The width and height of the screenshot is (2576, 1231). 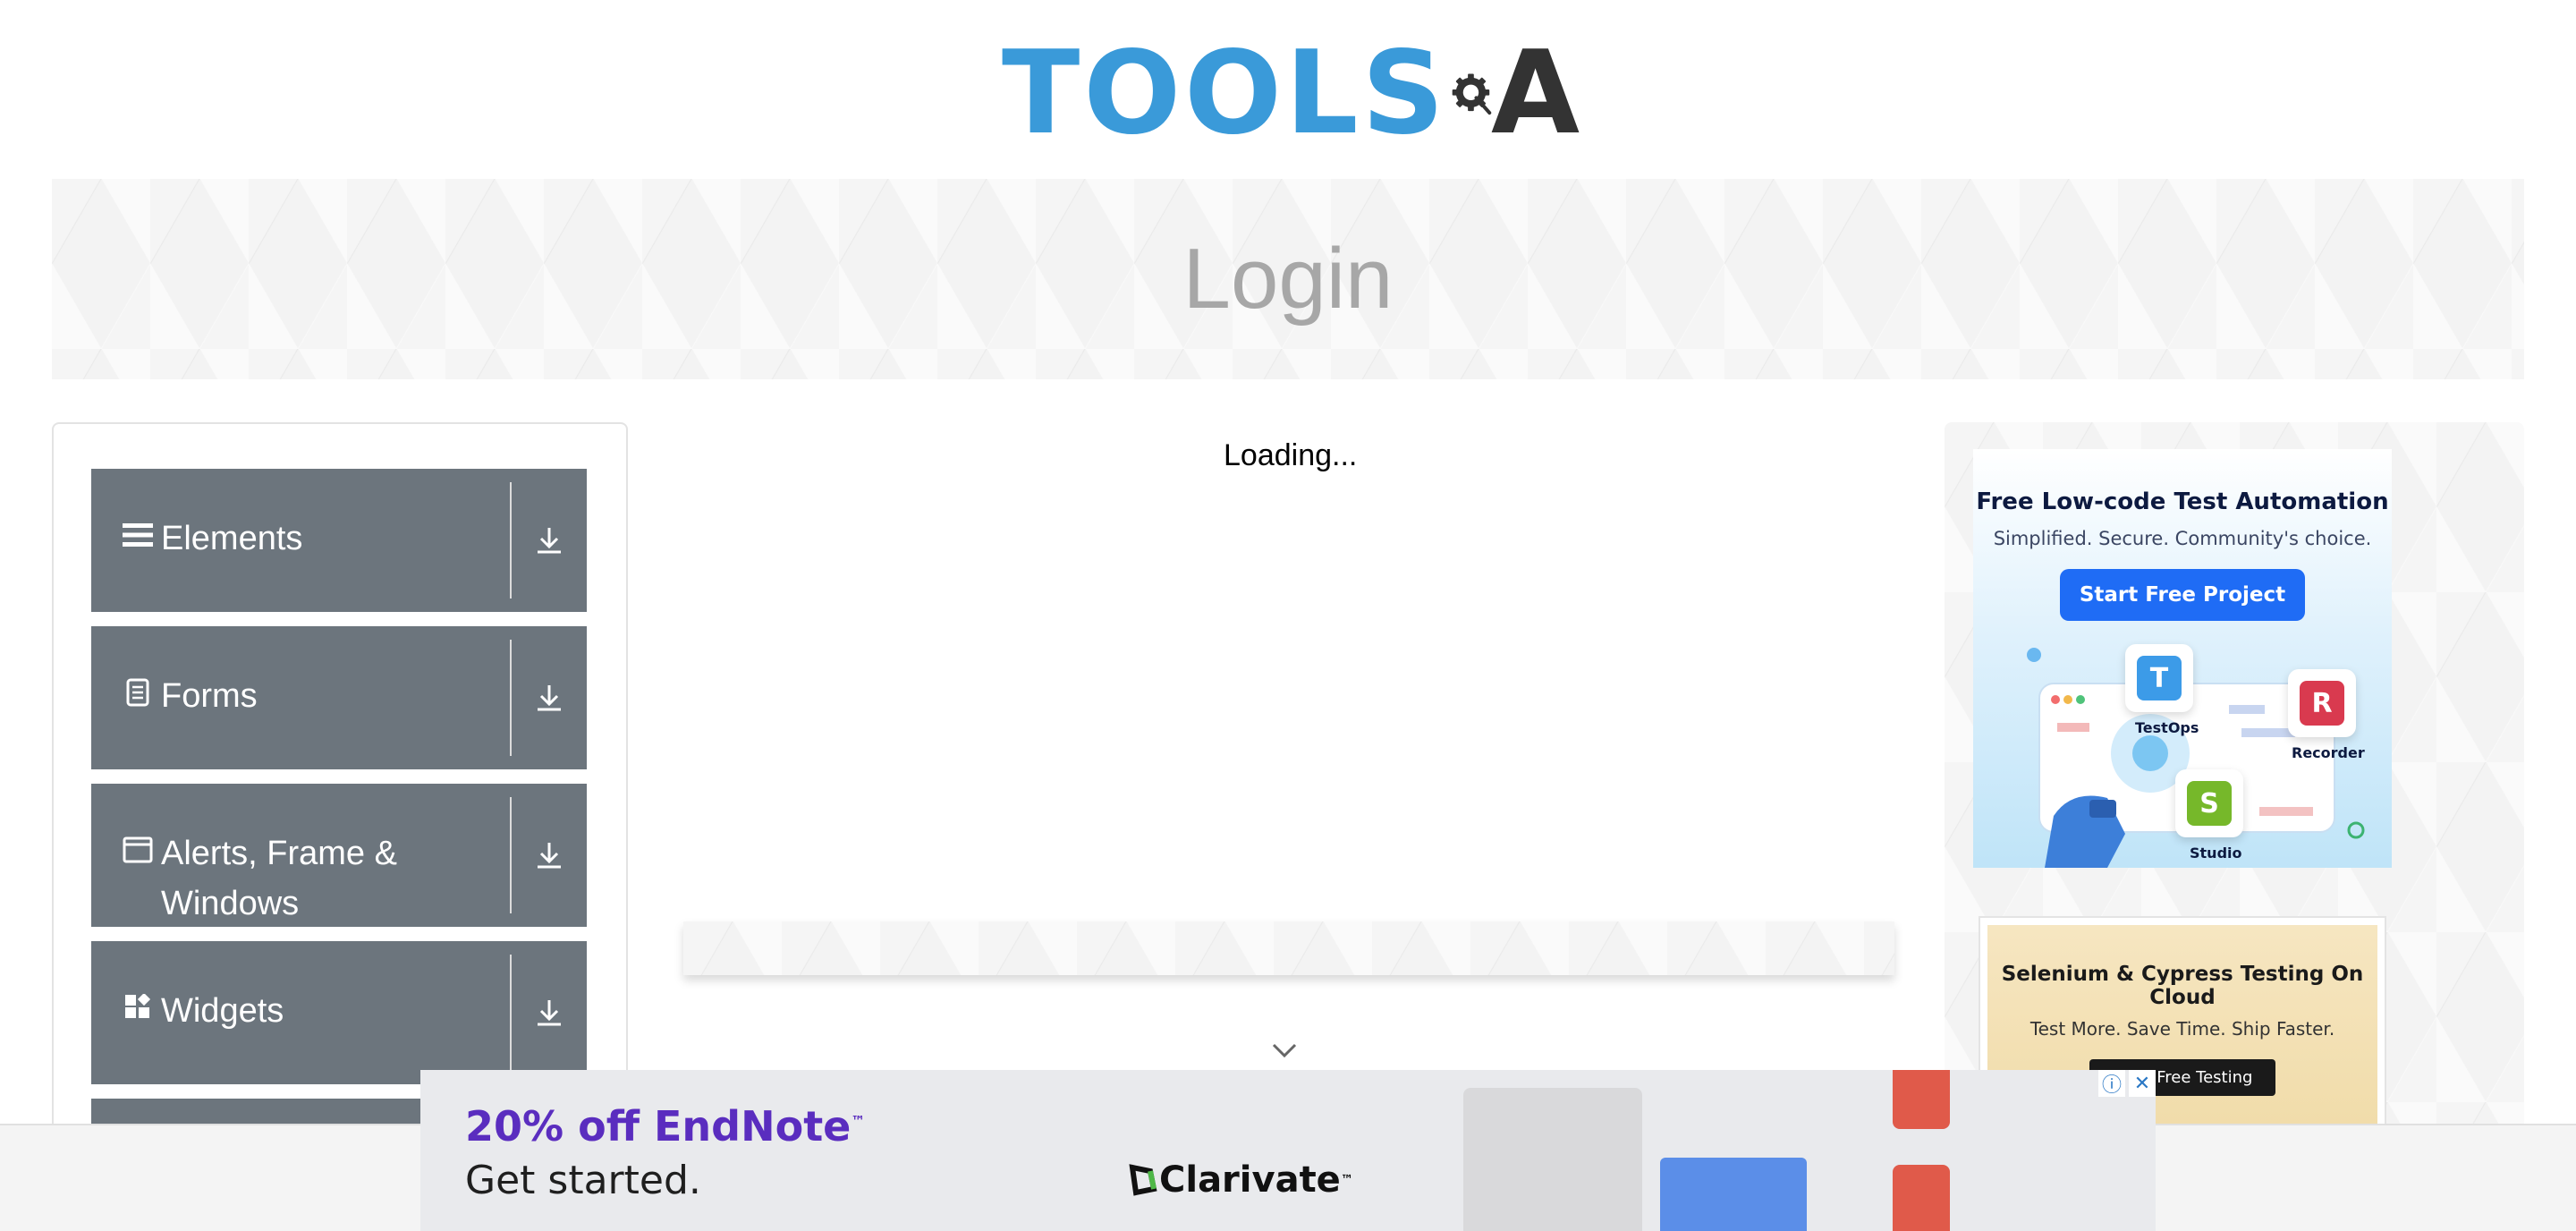 I want to click on ad-title: Selenium & Cypress Testing On Cloud, so click(x=2182, y=986).